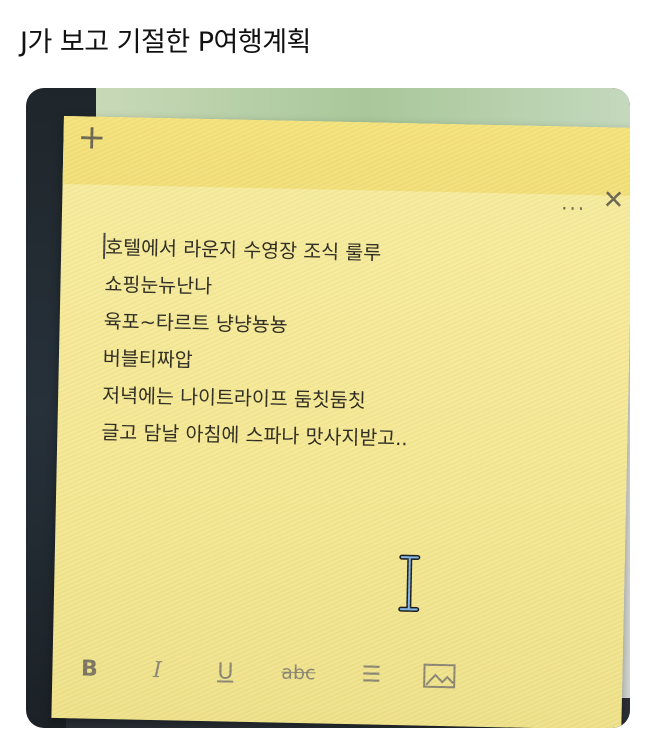 This screenshot has height=739, width=658. I want to click on caption: J가 보고 기절한 P여행계획, so click(165, 42).